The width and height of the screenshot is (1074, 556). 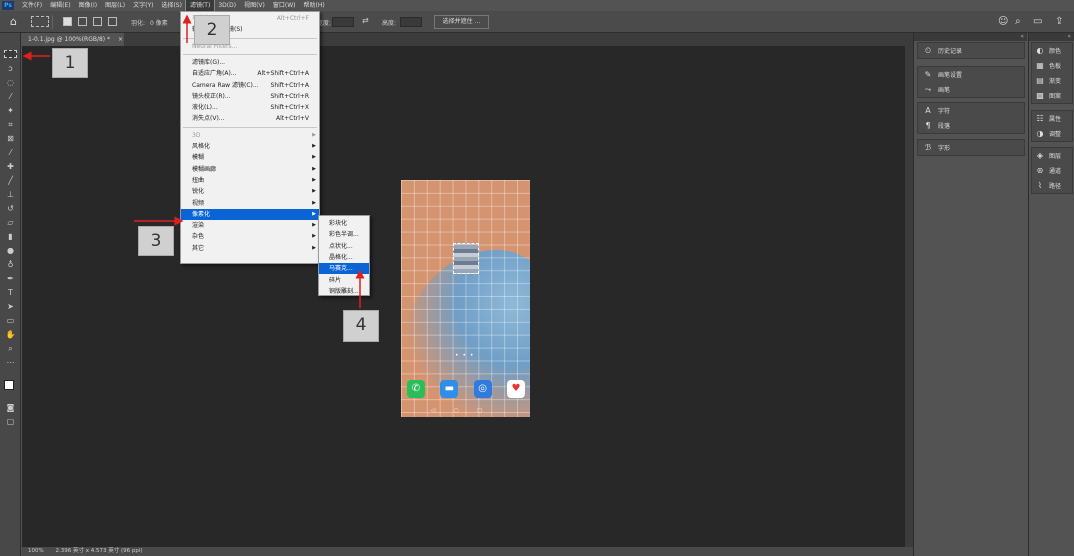 I want to click on blur-tool-icon: ●, so click(x=10, y=251).